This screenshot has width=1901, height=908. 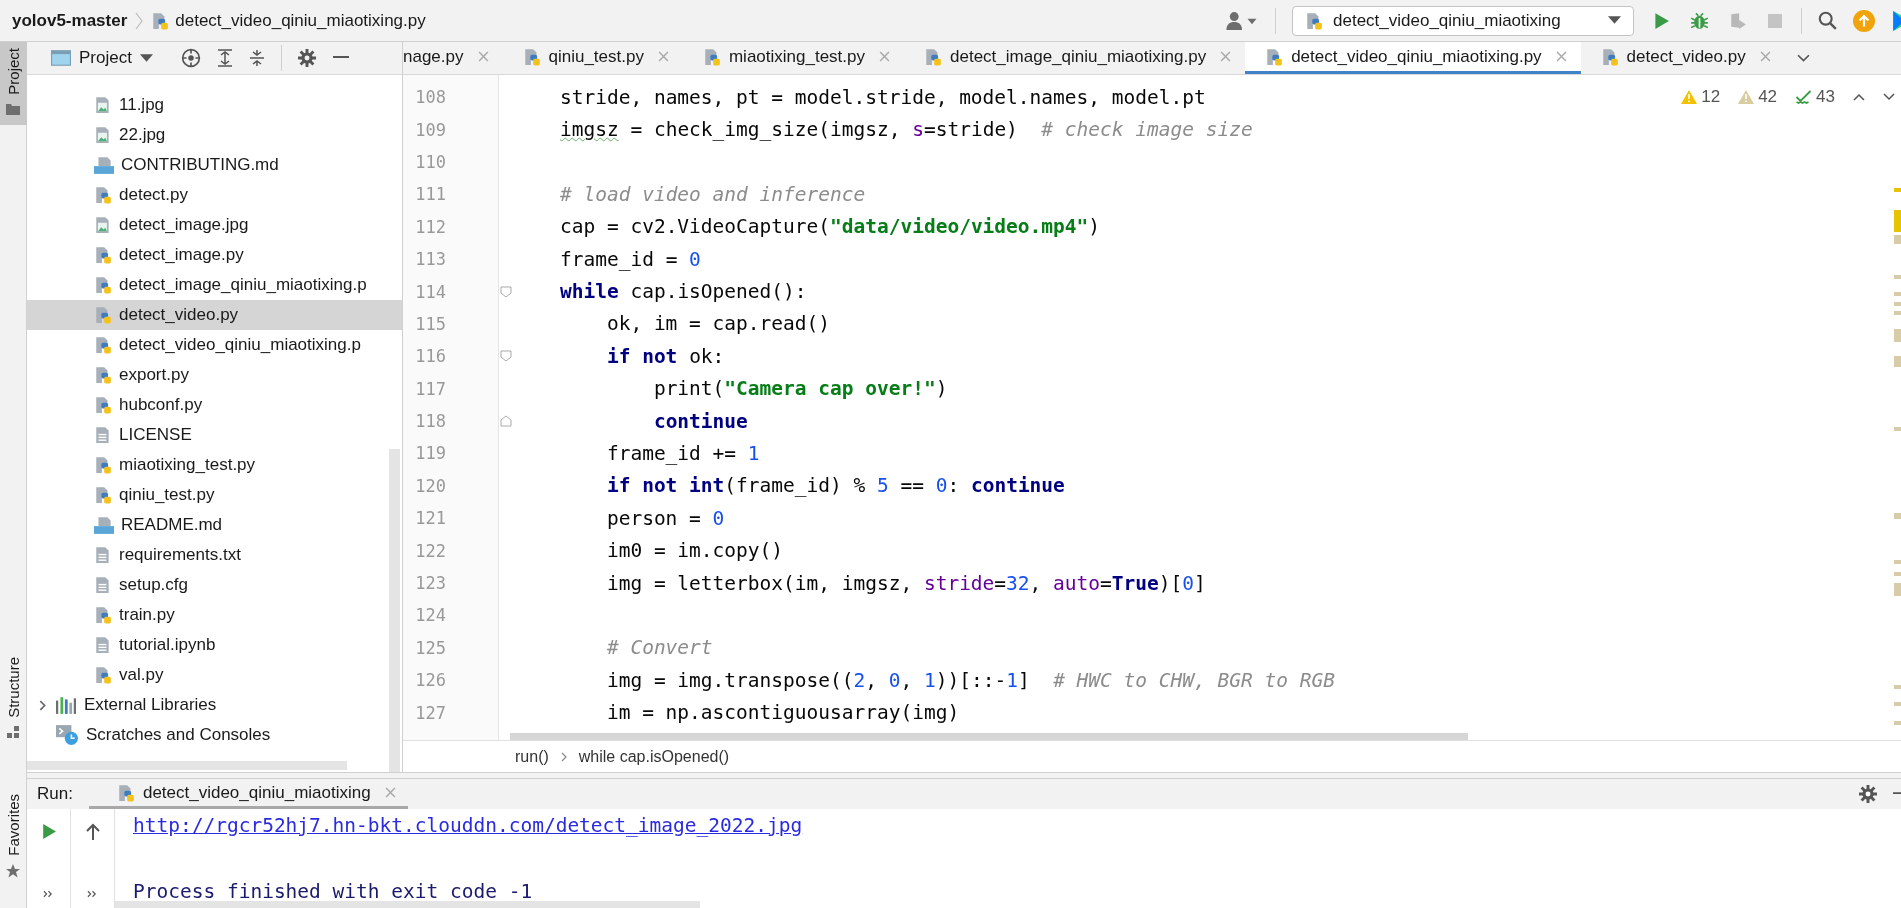 What do you see at coordinates (468, 825) in the screenshot?
I see `output-link: http://rgcr52hj7.hn-bkt.clouddn.com/detect_image_2022.jpg` at bounding box center [468, 825].